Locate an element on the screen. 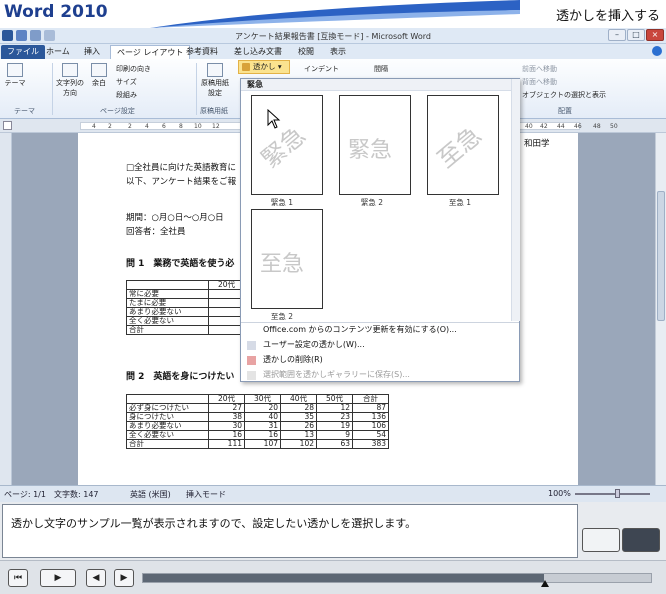  status-bar: ページ: 1/1 文字数: 147 英語 (米国) 挿入モード 100% is located at coordinates (333, 493).